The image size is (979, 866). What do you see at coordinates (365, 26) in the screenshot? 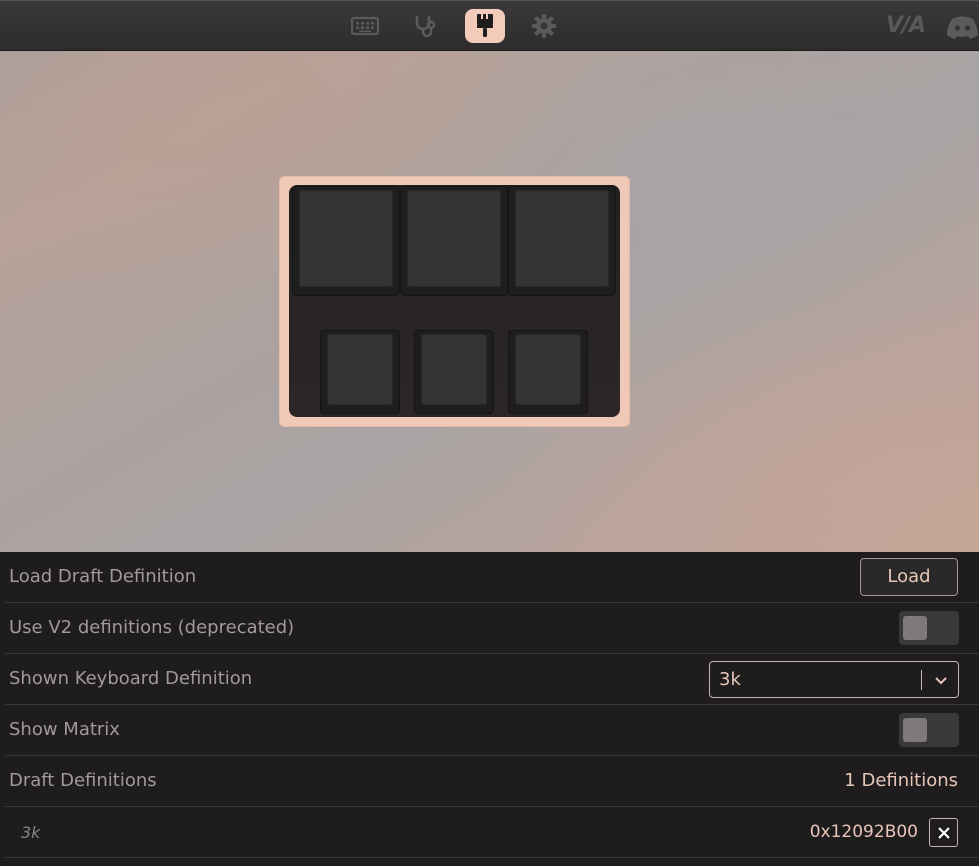
I see `keyboard-icon` at bounding box center [365, 26].